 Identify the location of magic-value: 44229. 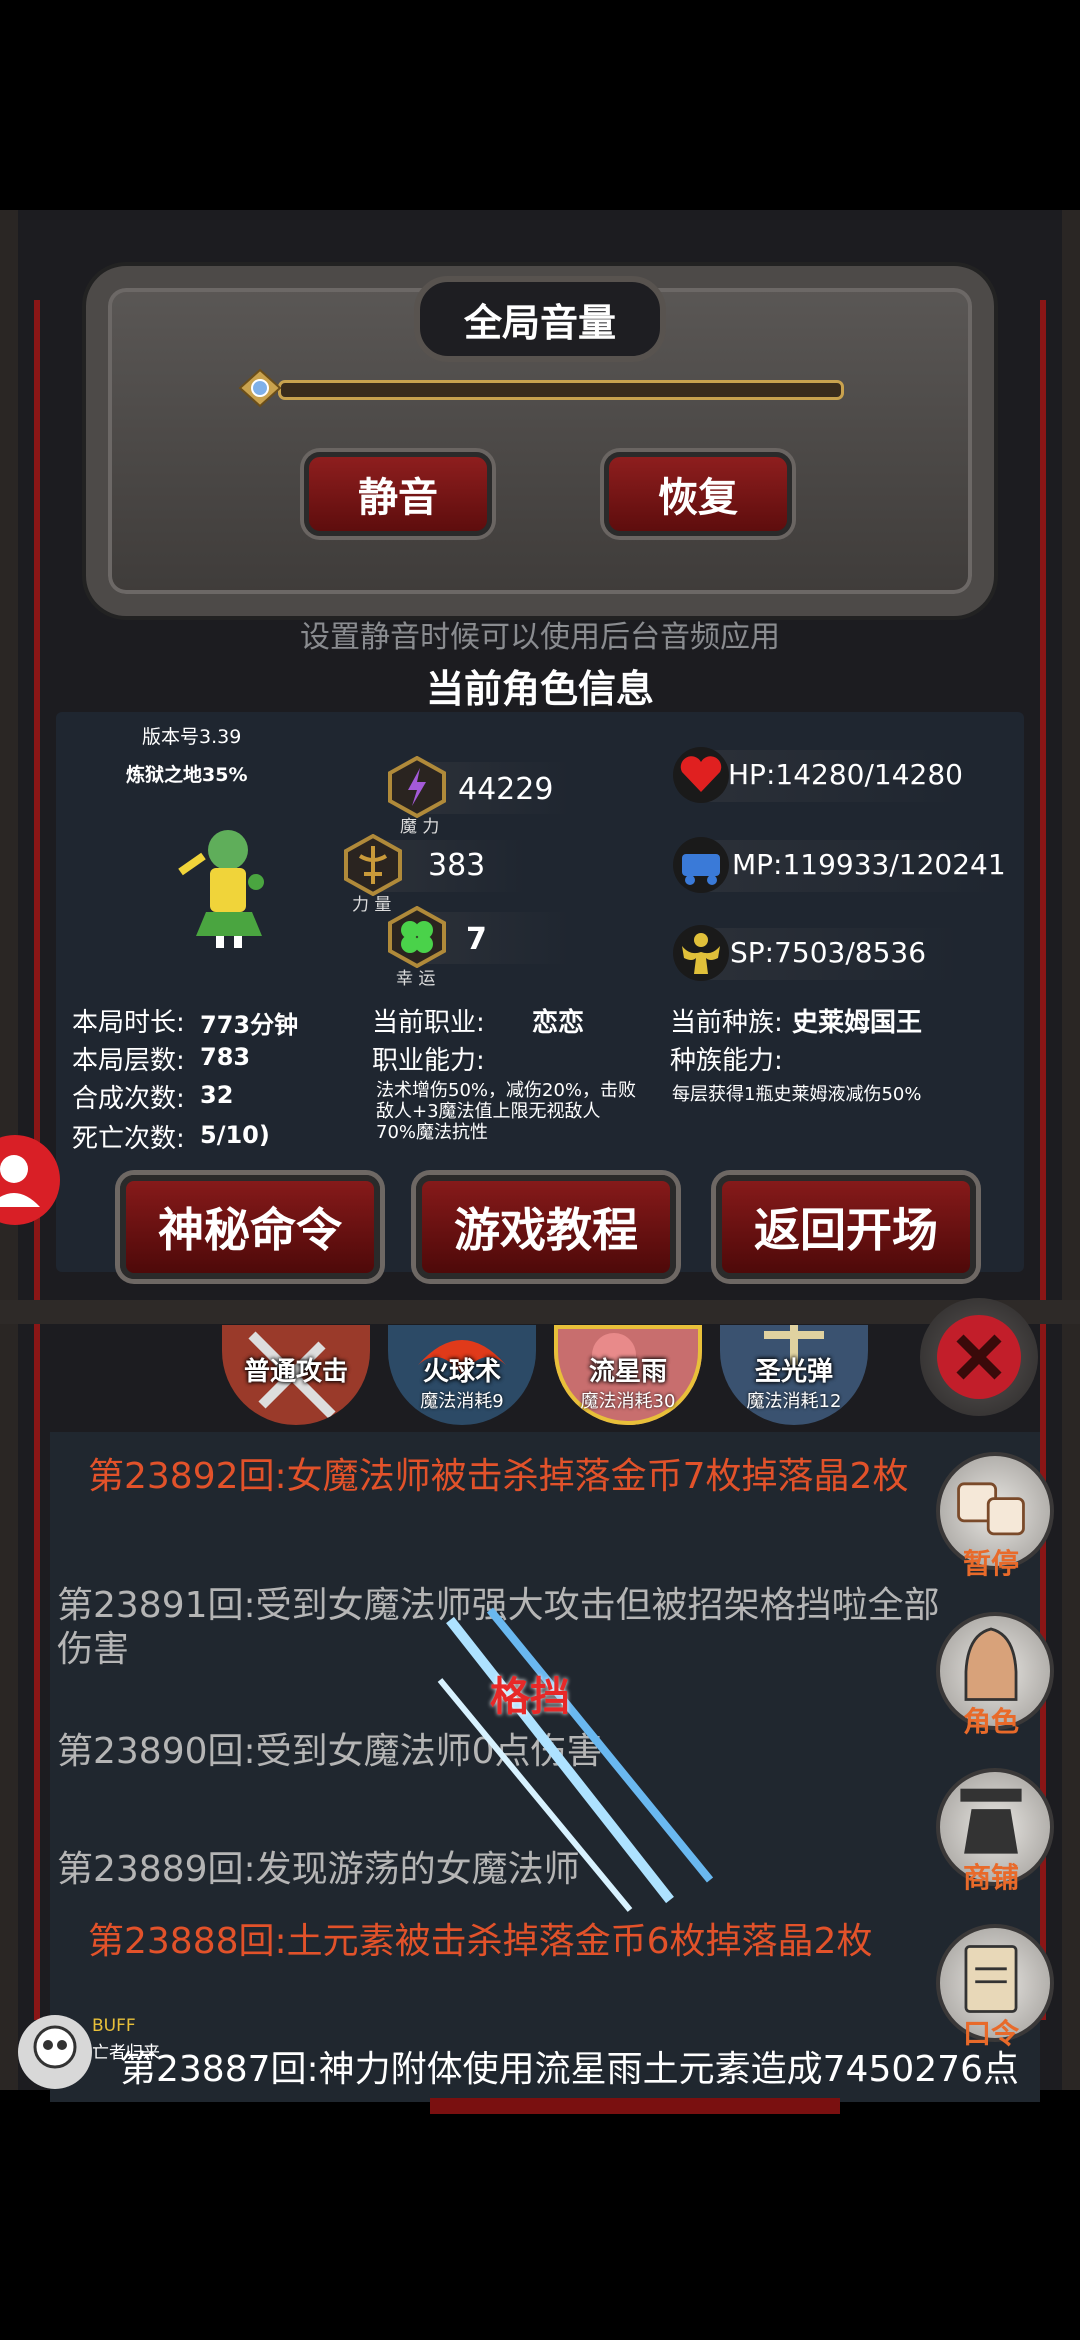
(506, 789).